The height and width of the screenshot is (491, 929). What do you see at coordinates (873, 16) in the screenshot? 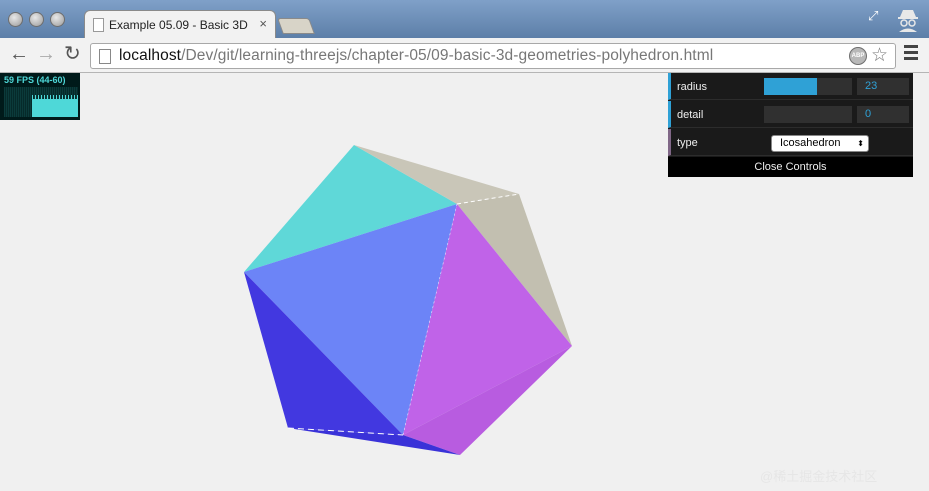
I see `fullscreen-icon: ⤢` at bounding box center [873, 16].